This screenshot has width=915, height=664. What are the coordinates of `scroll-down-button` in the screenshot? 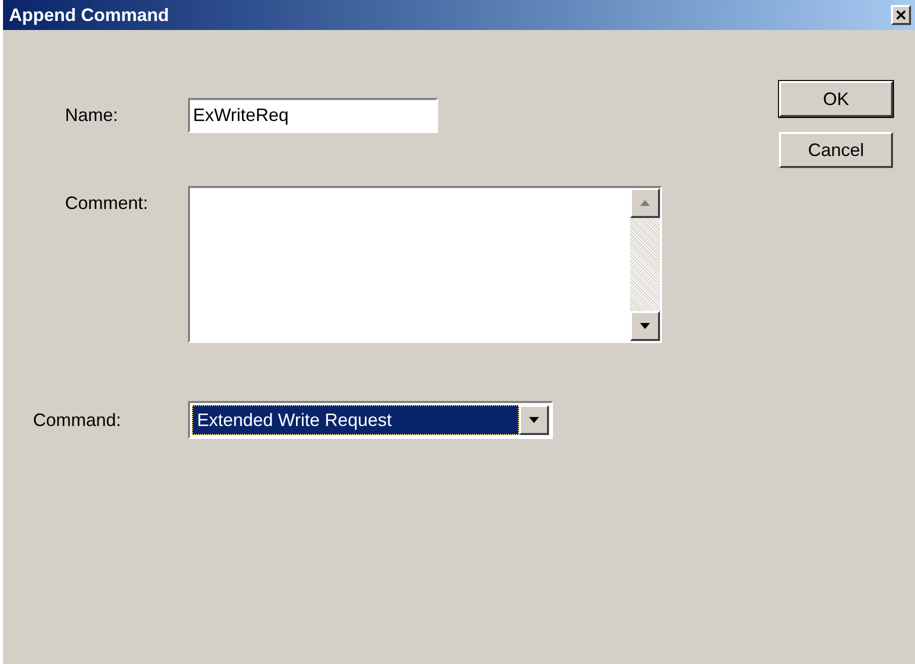 It's located at (645, 326).